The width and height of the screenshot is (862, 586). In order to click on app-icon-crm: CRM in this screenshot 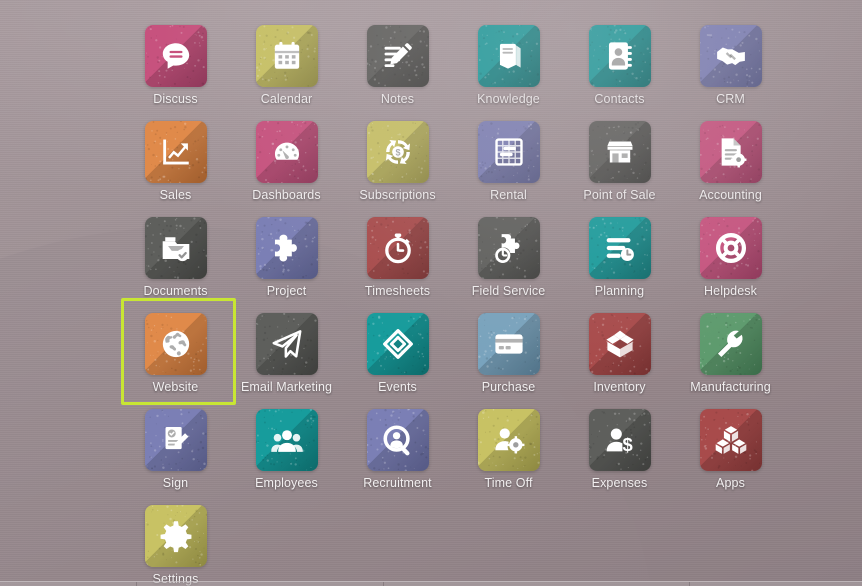, I will do `click(730, 64)`.